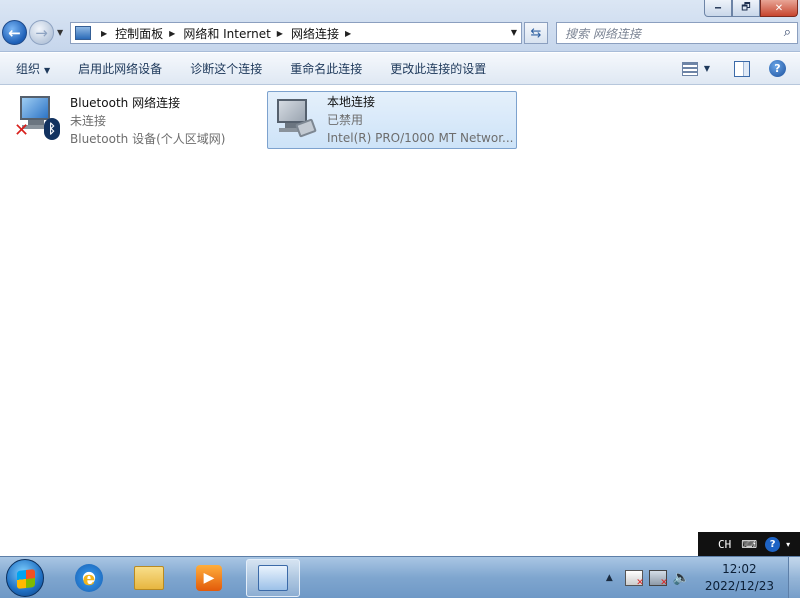  I want to click on internet-explorer-icon: e, so click(89, 578).